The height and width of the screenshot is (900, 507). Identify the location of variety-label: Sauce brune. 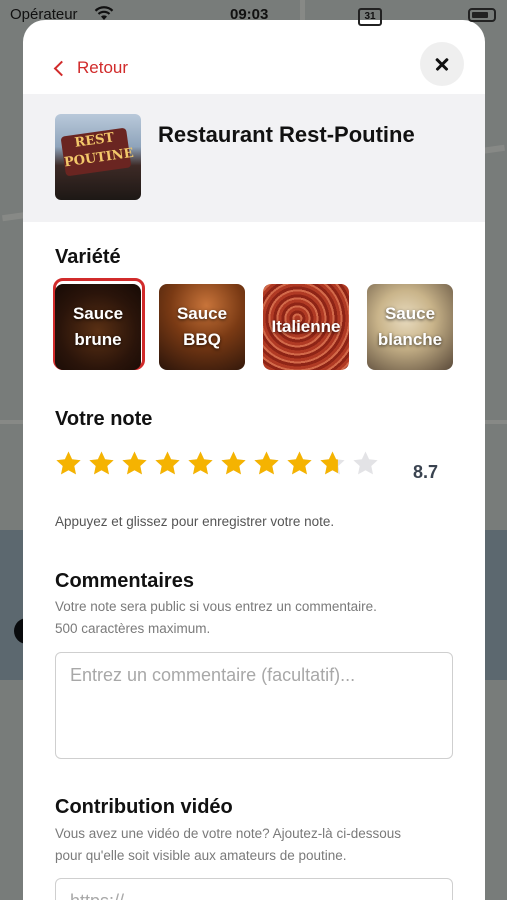
(98, 326).